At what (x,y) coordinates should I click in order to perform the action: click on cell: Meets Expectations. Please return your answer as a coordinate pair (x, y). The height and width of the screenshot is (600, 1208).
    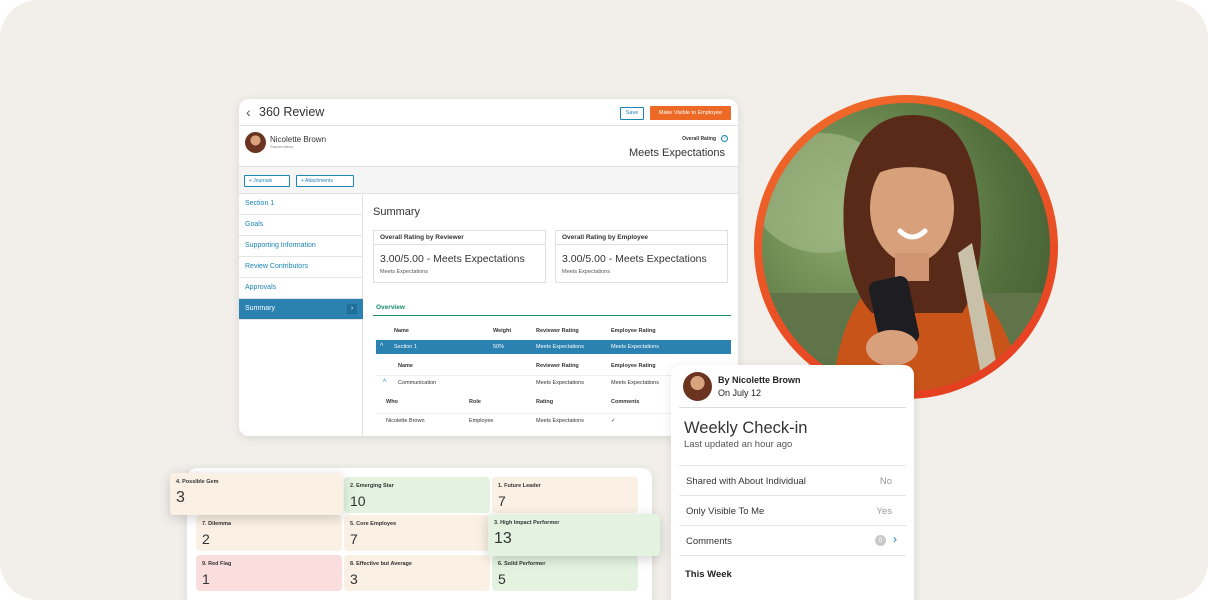
    Looking at the image, I should click on (560, 347).